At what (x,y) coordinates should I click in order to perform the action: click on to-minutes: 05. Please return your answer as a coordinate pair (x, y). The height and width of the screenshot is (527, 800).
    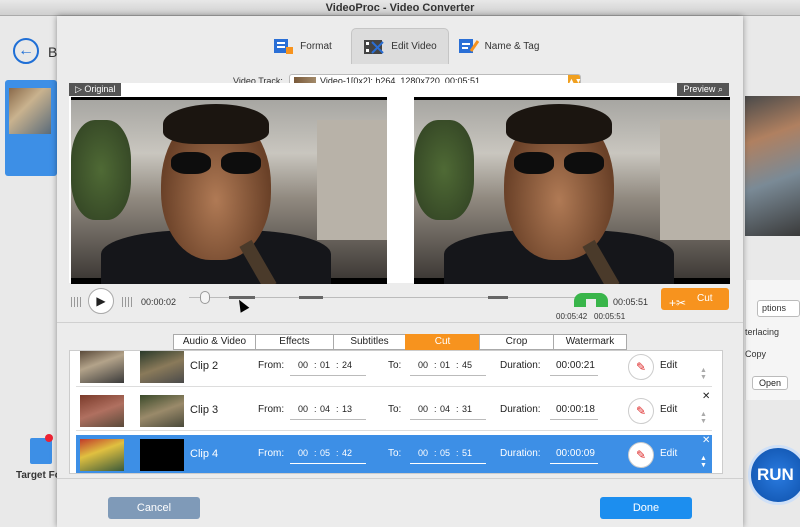
    Looking at the image, I should click on (445, 453).